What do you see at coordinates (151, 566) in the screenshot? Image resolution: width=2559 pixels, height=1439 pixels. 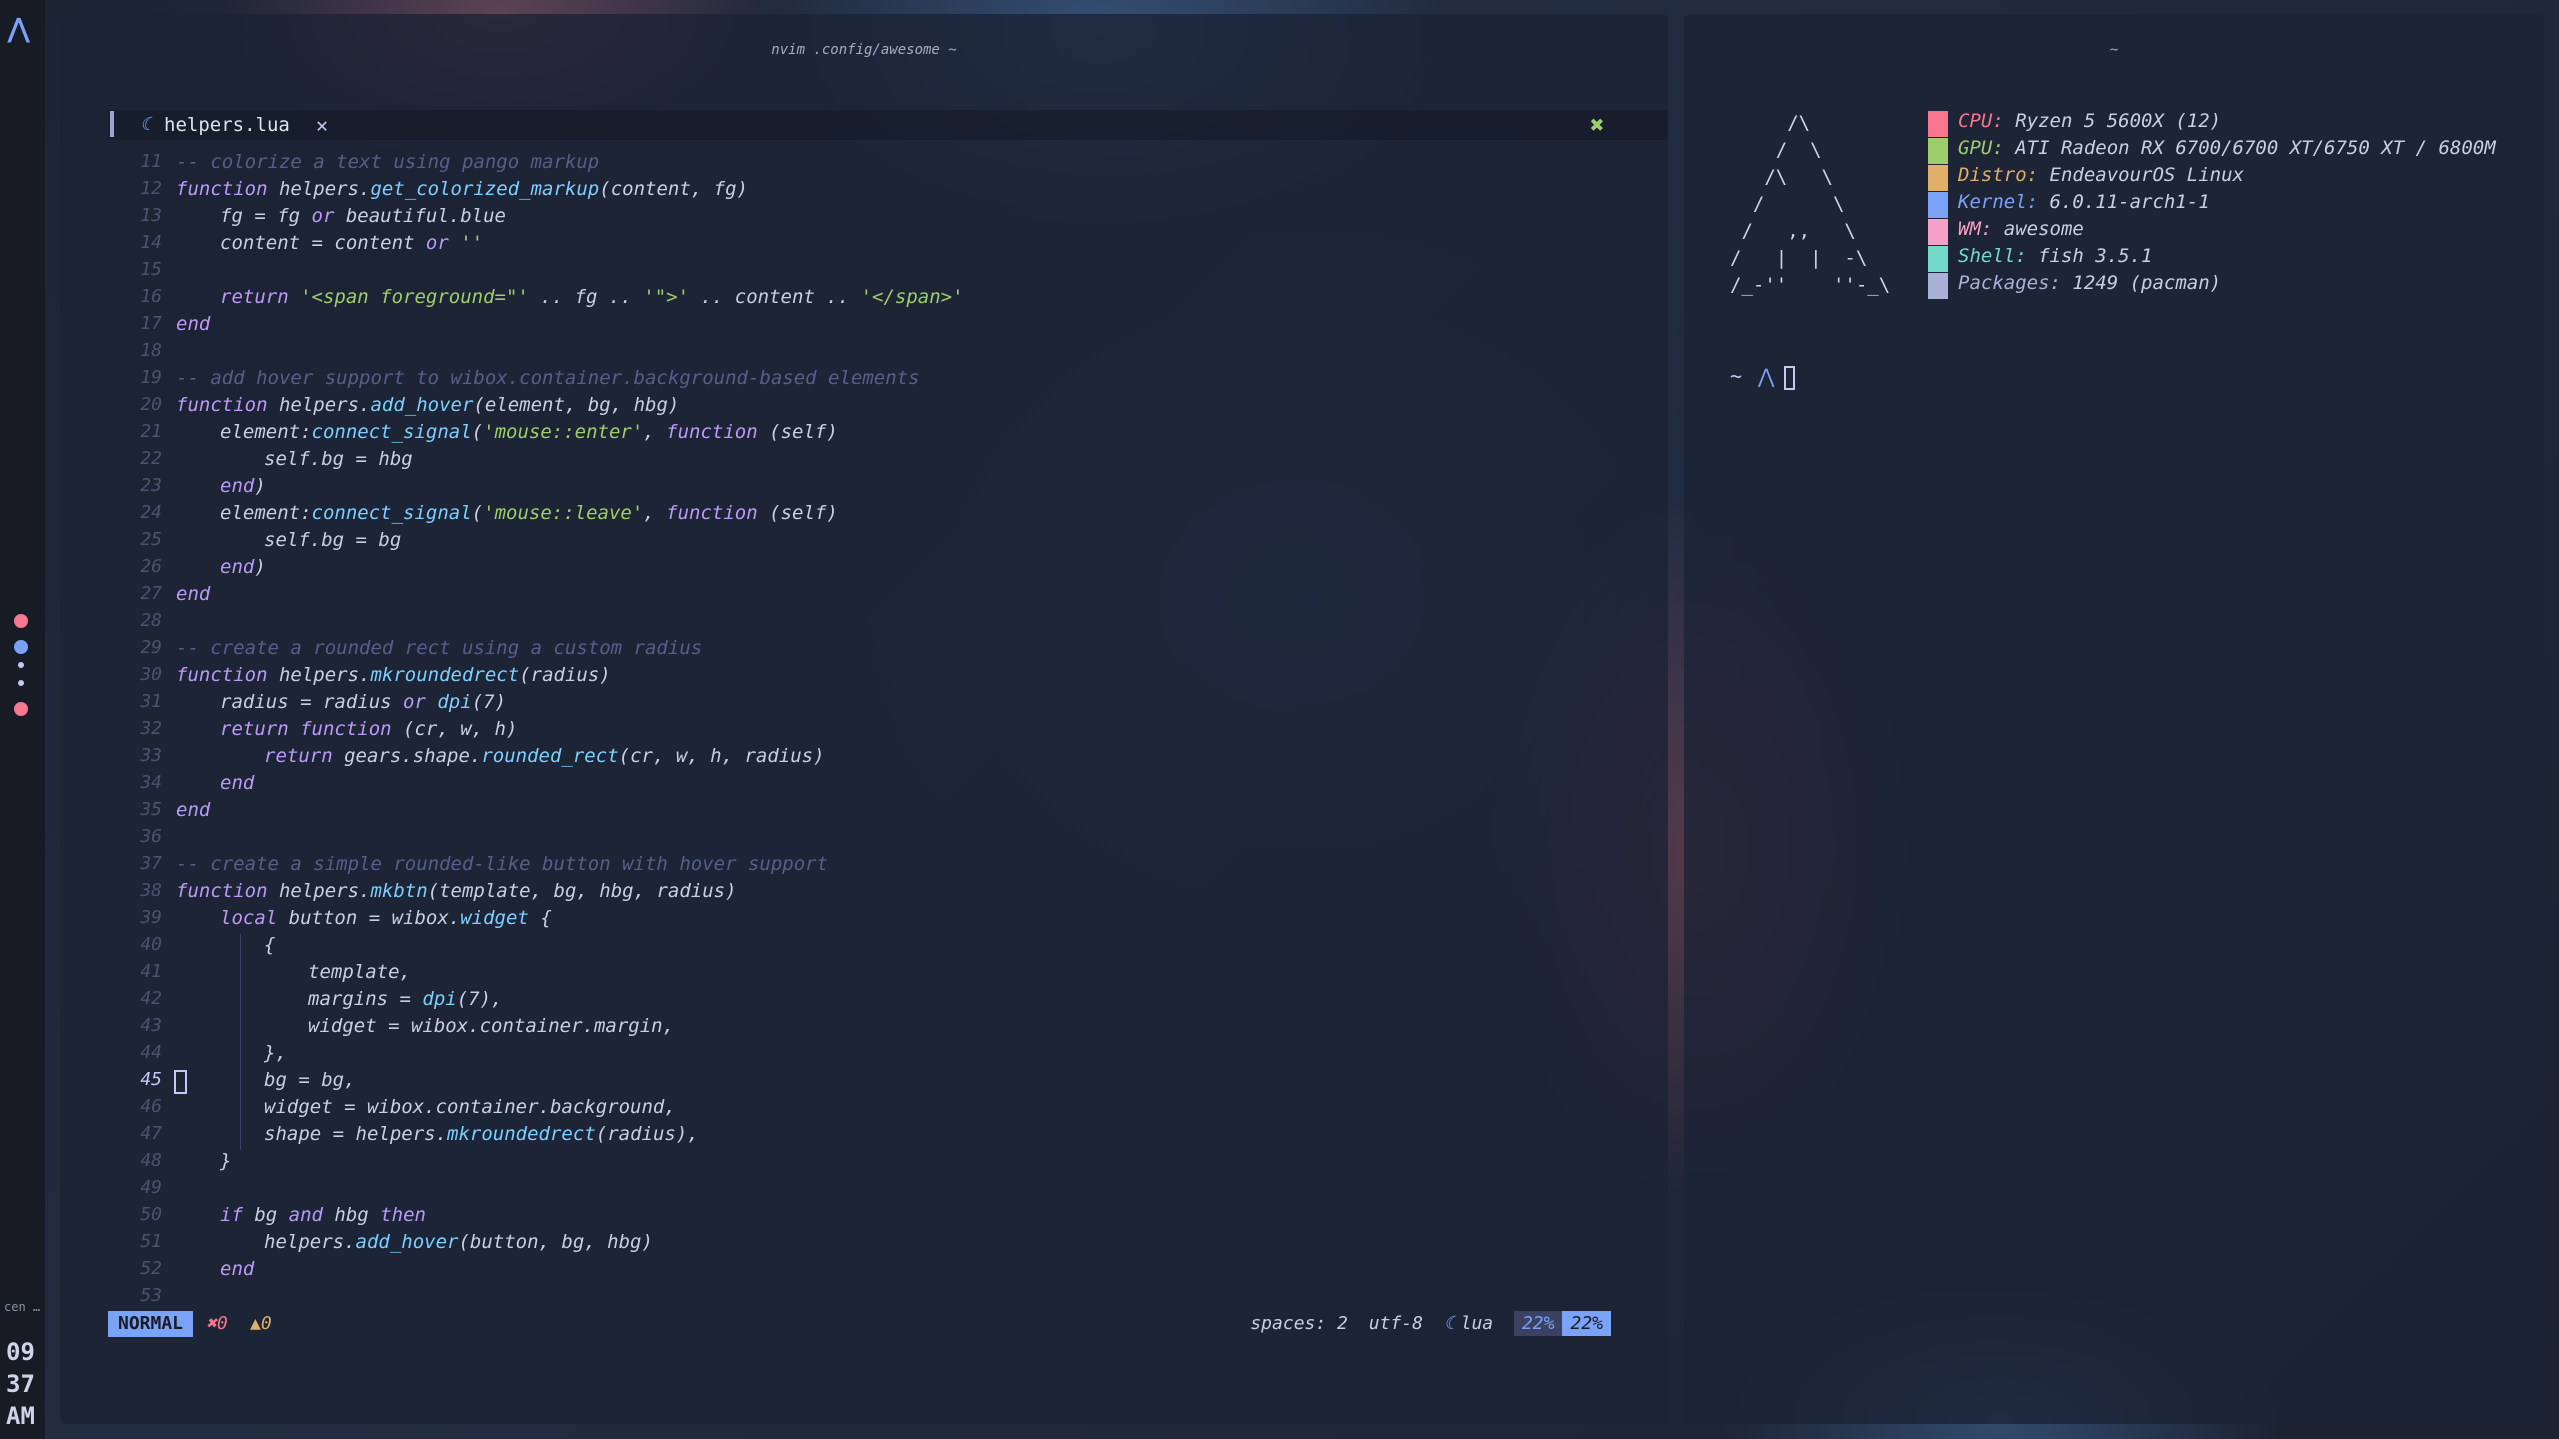 I see `line-number: 26` at bounding box center [151, 566].